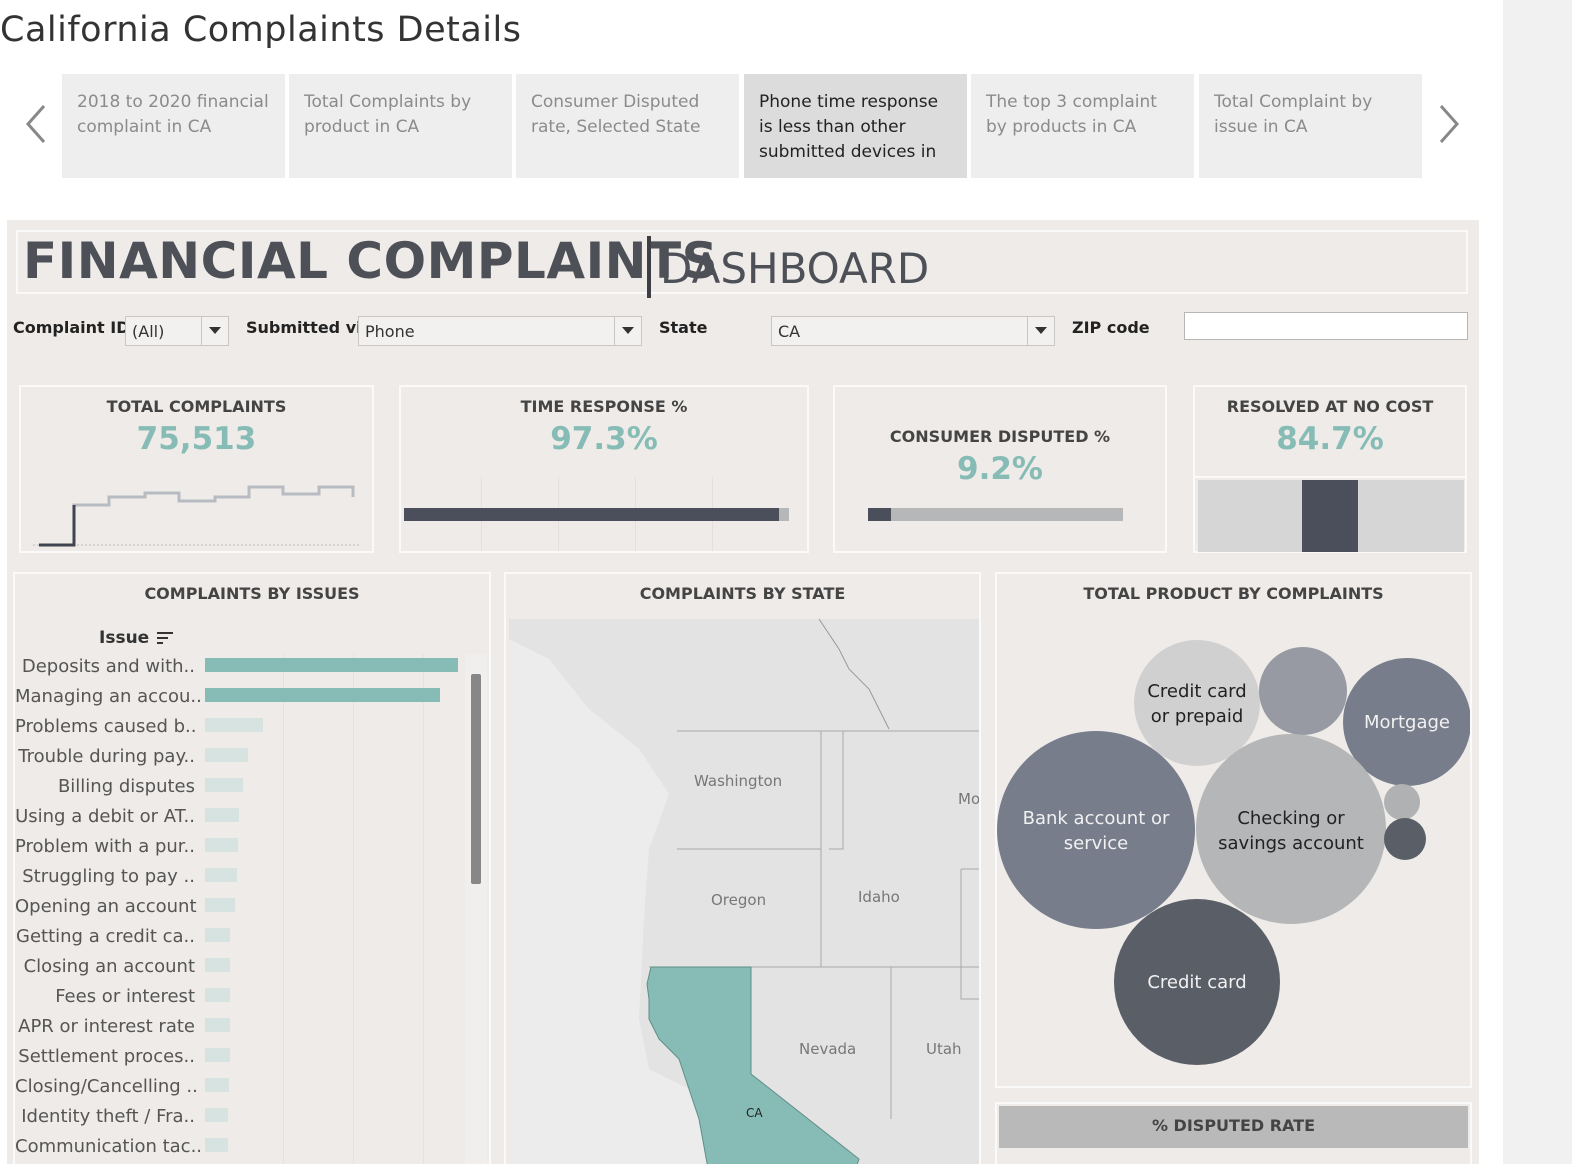  I want to click on issue-label: Fees or interest, so click(125, 996).